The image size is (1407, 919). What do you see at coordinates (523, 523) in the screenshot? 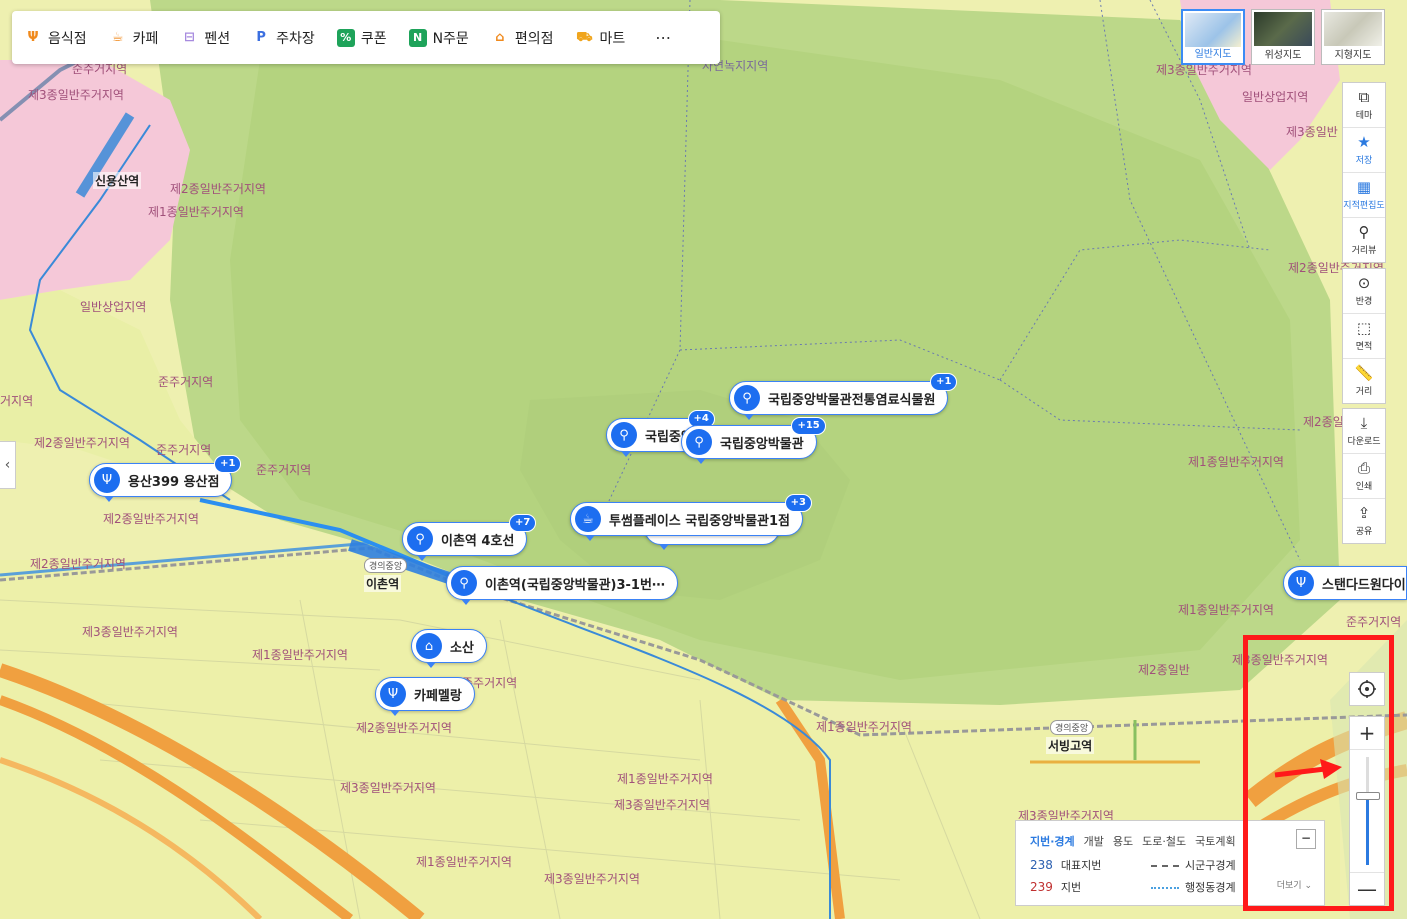
I see `marker-badge: +7` at bounding box center [523, 523].